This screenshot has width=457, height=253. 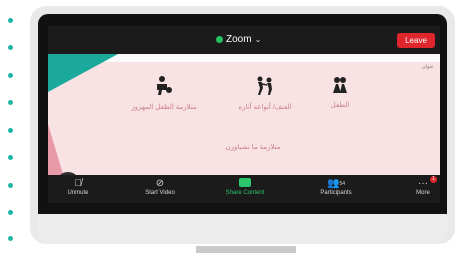 I want to click on teal-corner-shape, so click(x=83, y=73).